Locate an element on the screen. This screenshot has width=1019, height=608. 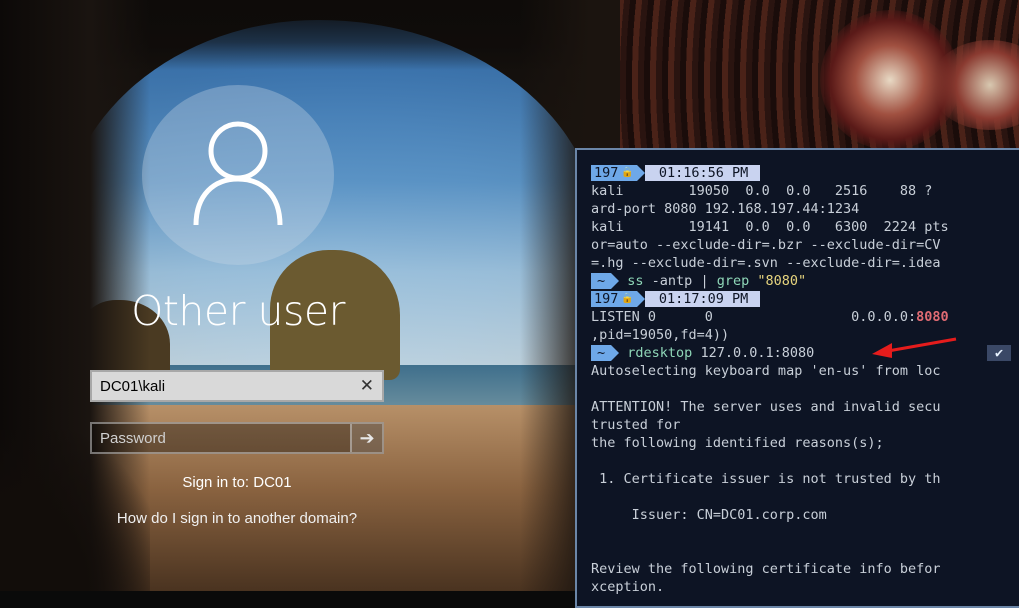
username-label: Other user is located at coordinates (238, 311).